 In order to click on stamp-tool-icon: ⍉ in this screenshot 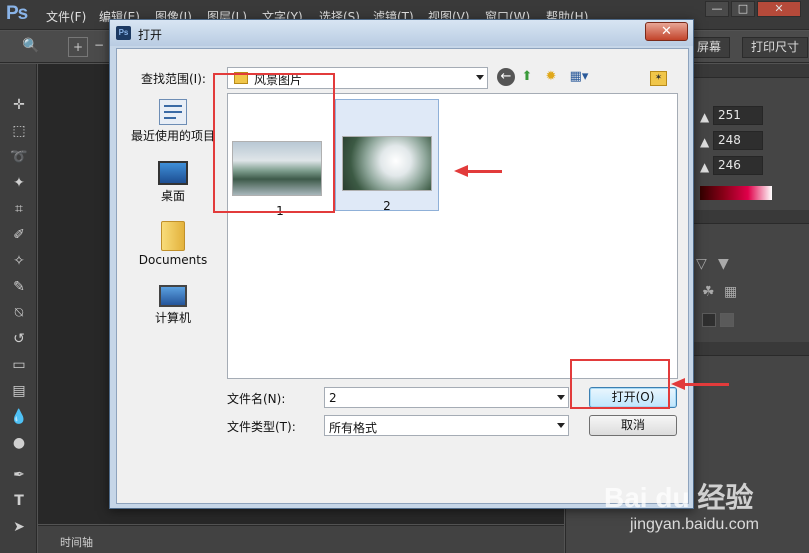, I will do `click(19, 313)`.